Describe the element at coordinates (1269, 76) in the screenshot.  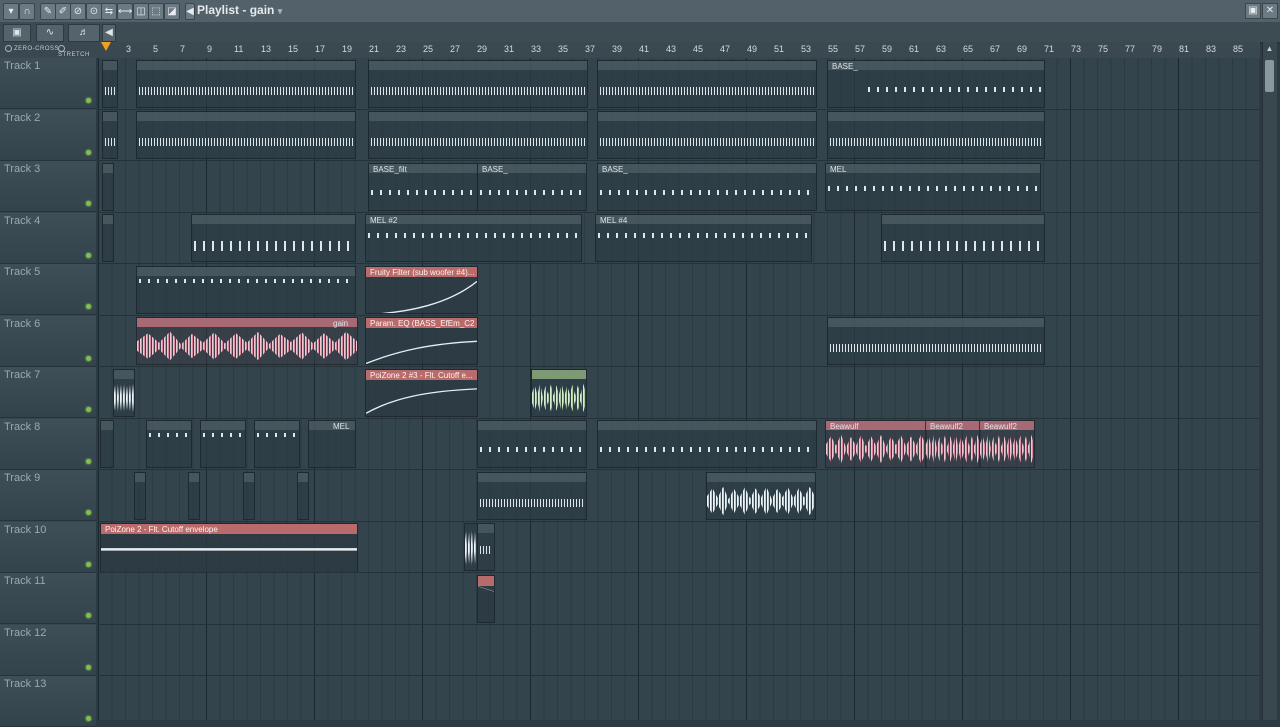
I see `scroll-thumb` at that location.